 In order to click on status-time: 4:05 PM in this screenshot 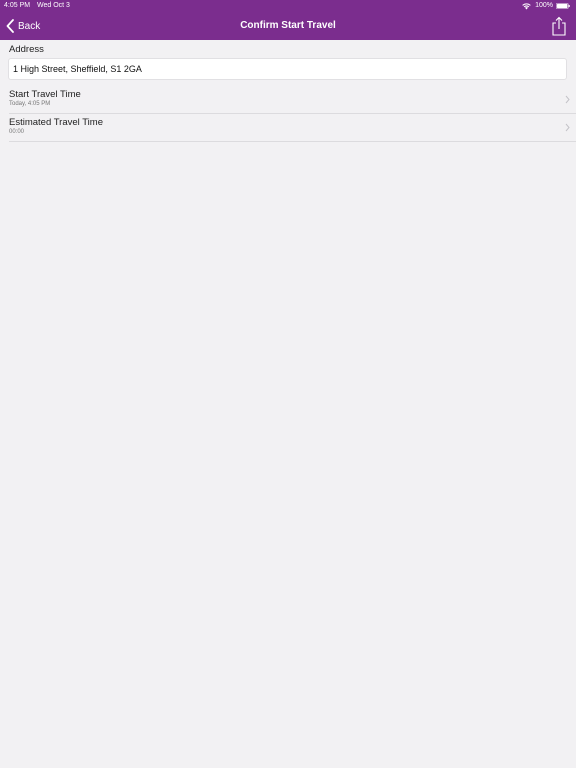, I will do `click(17, 5)`.